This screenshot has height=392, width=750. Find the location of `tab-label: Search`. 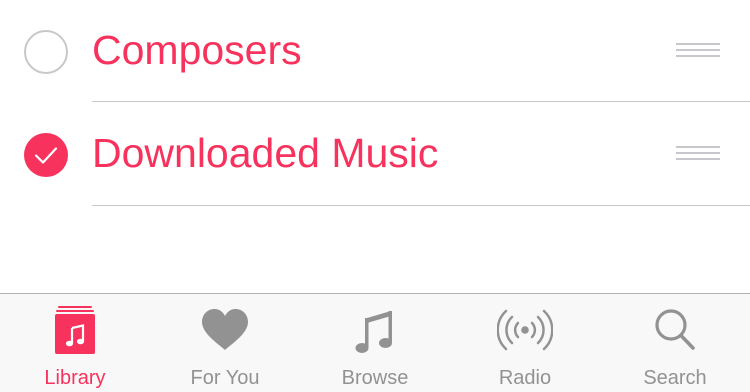

tab-label: Search is located at coordinates (675, 378).